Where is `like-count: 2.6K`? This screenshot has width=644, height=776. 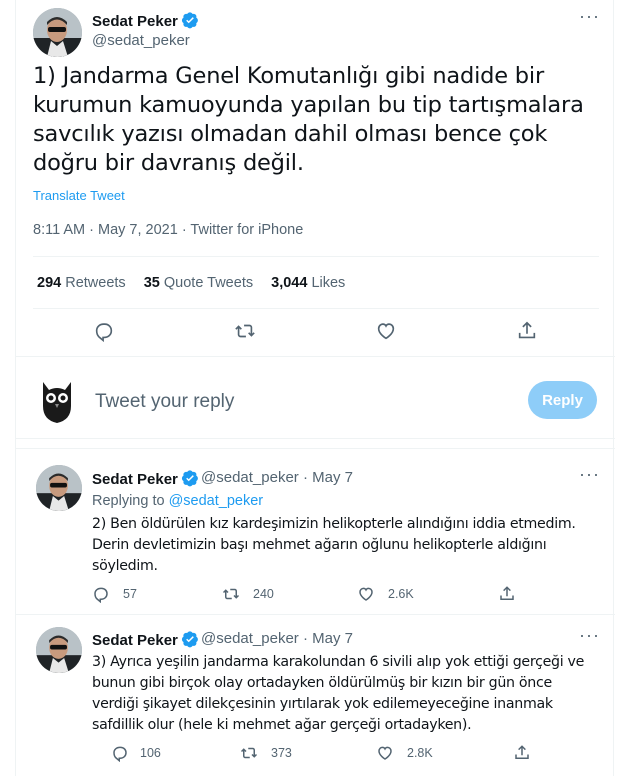
like-count: 2.6K is located at coordinates (401, 594).